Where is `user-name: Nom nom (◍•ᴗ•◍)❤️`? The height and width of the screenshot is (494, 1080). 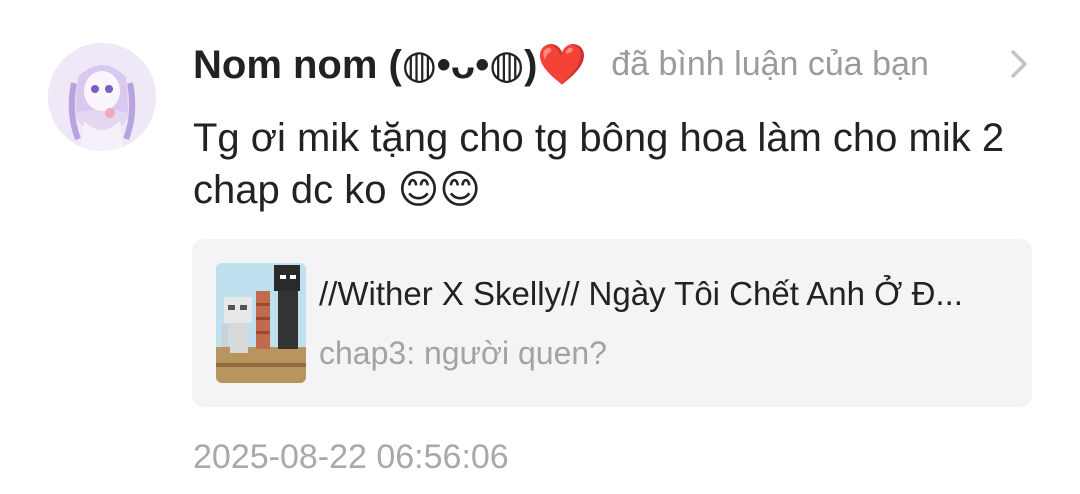
user-name: Nom nom (◍•ᴗ•◍)❤️ is located at coordinates (390, 64).